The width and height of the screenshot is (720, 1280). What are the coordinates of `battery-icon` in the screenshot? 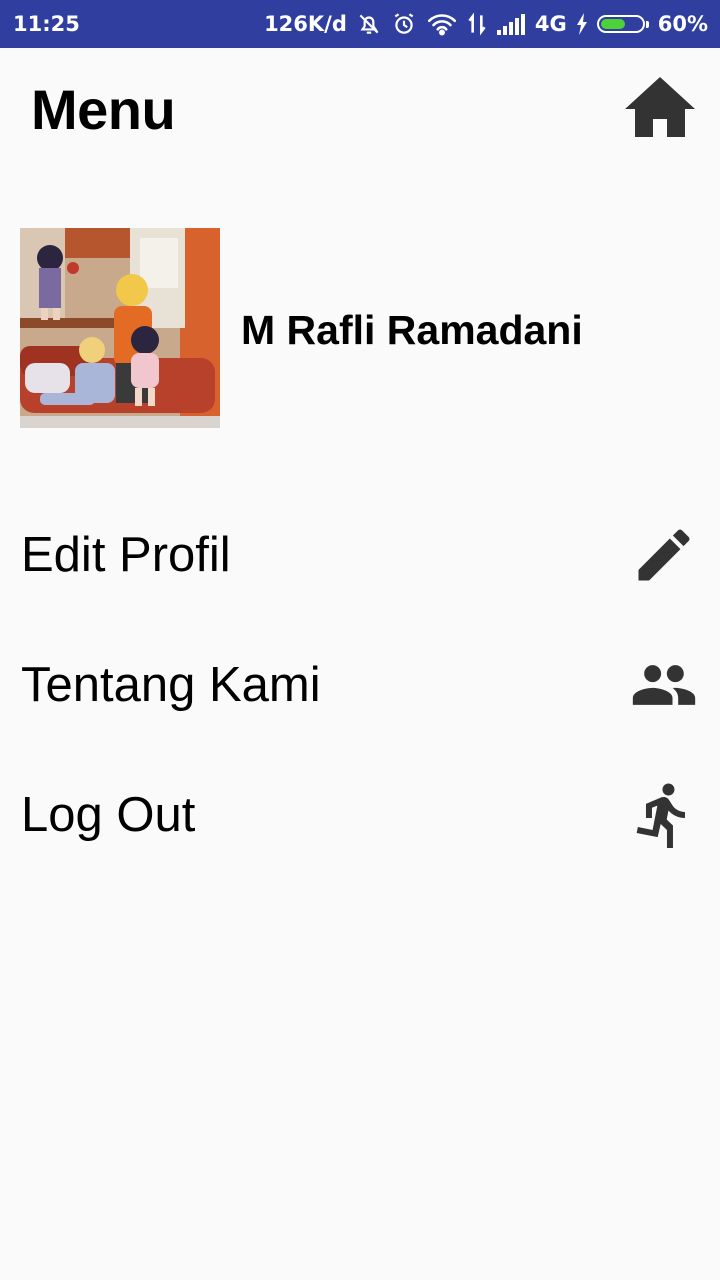 It's located at (622, 24).